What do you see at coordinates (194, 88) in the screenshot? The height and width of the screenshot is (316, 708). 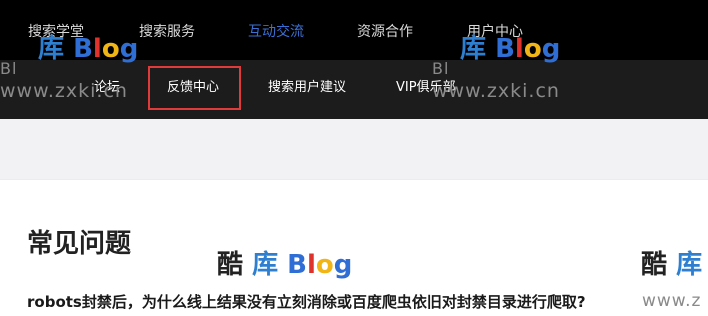 I see `feedback-center-highlight` at bounding box center [194, 88].